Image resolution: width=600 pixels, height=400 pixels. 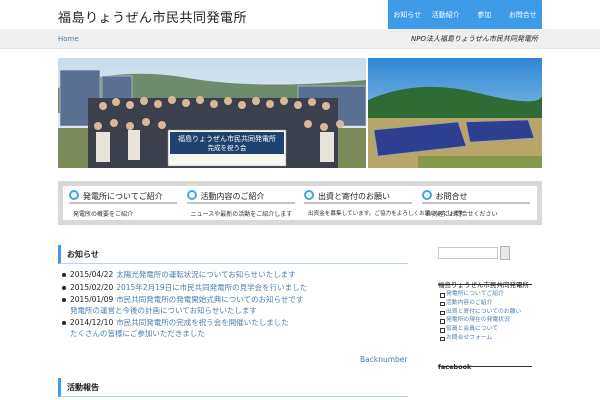 What do you see at coordinates (475, 294) in the screenshot?
I see `sidebar-link: 発電所についてご紹介` at bounding box center [475, 294].